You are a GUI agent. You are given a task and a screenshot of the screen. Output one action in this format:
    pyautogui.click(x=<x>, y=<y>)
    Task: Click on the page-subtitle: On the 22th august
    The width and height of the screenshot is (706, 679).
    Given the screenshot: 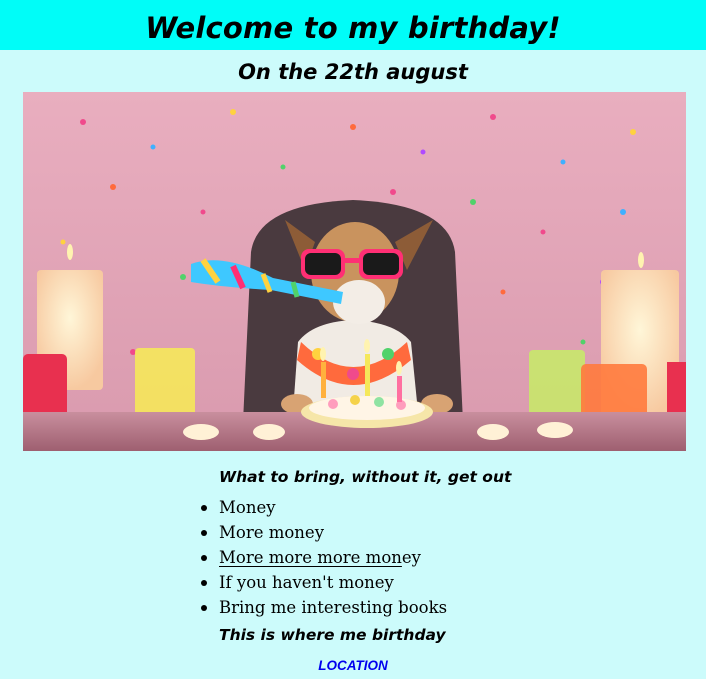 What is the action you would take?
    pyautogui.click(x=353, y=72)
    